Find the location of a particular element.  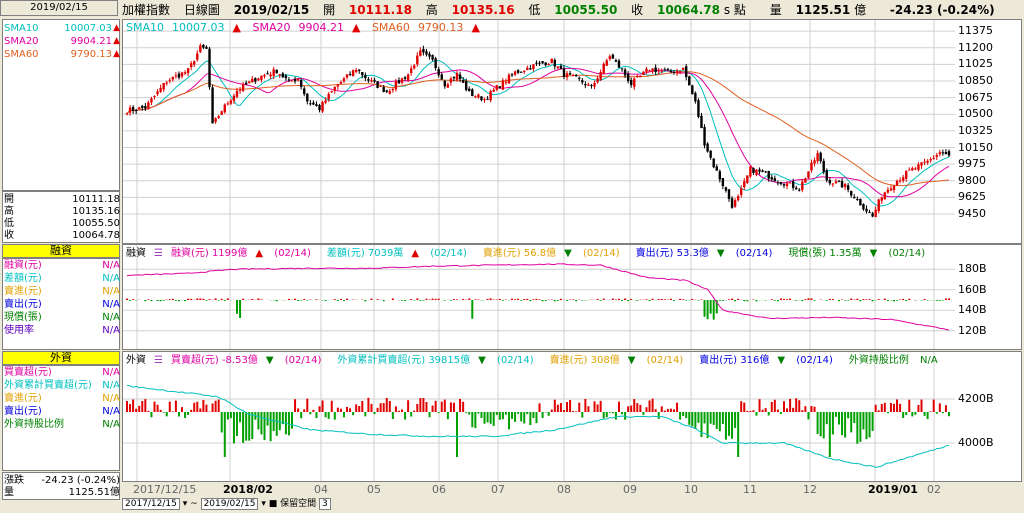

x-tick-label: 05 is located at coordinates (374, 489).